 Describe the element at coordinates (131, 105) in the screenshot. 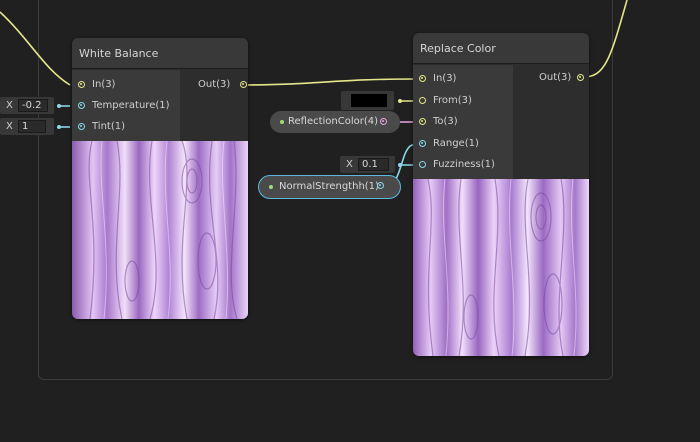

I see `port-label-temperature: Temperature(1)` at that location.